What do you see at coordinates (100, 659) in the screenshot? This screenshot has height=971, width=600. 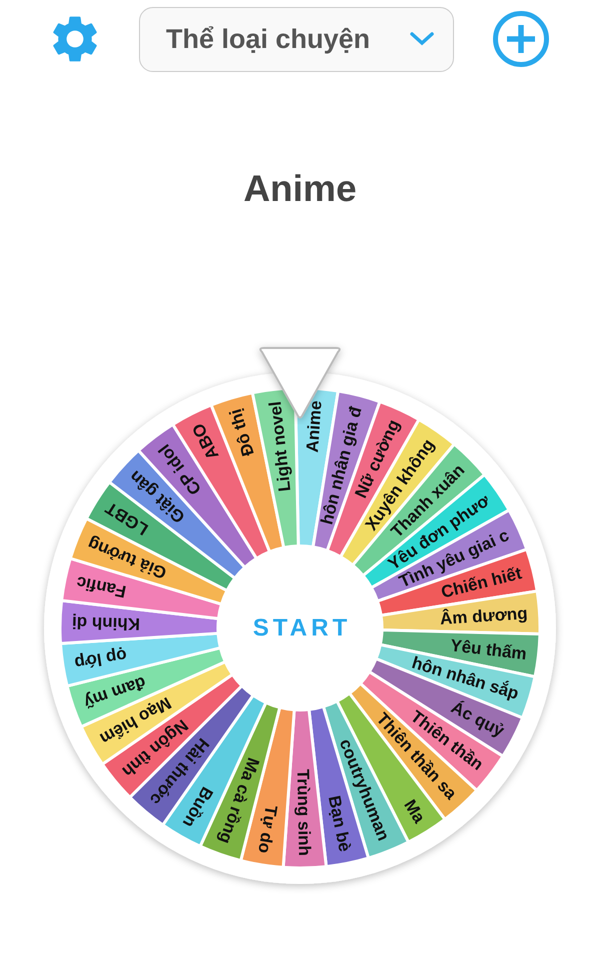 I see `segment-label: ọp lớp` at bounding box center [100, 659].